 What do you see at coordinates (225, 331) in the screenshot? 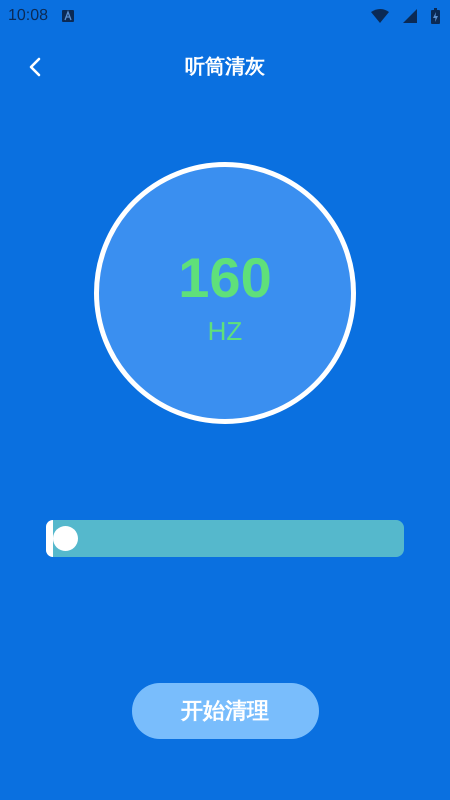
I see `frequency-unit: HZ` at bounding box center [225, 331].